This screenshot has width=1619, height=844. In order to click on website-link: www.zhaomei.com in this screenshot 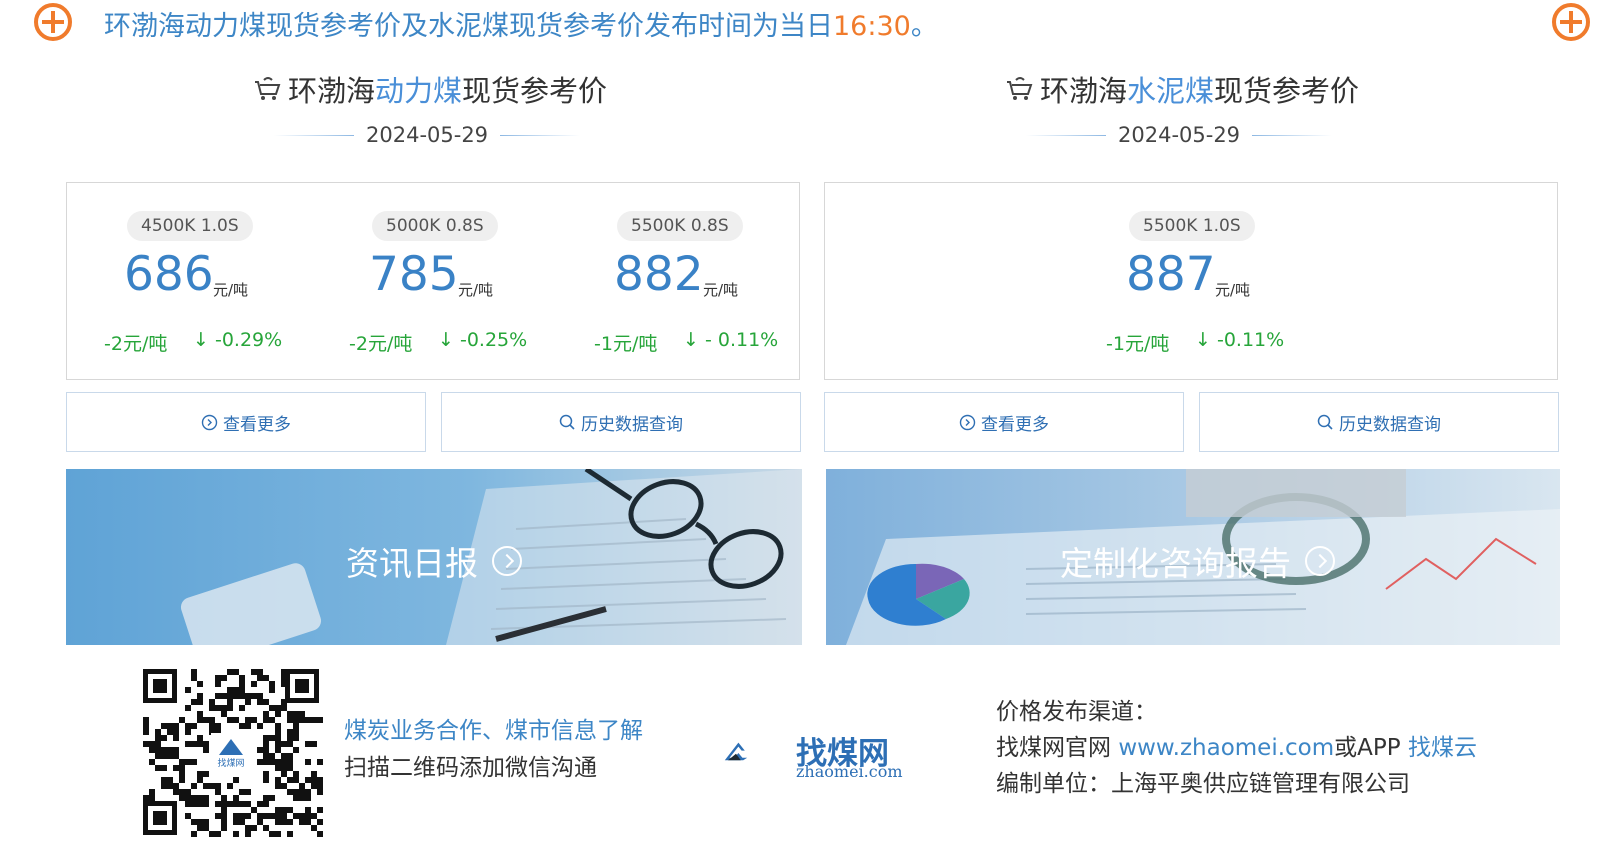, I will do `click(1226, 748)`.